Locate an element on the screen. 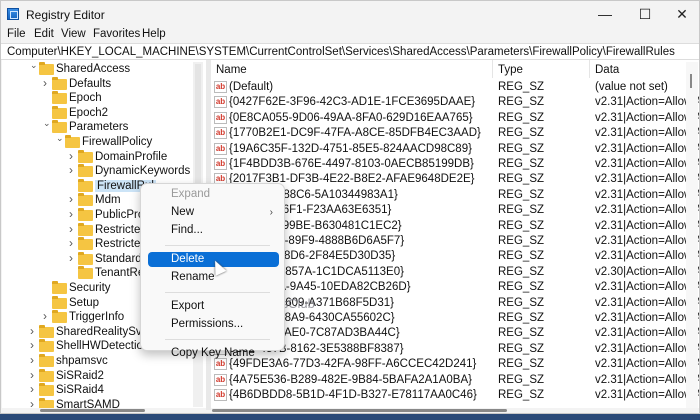 The height and width of the screenshot is (420, 700). registry-editor-icon is located at coordinates (13, 14).